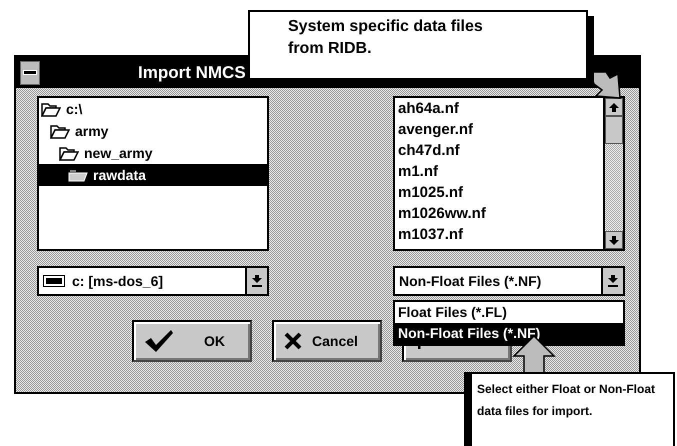  Describe the element at coordinates (153, 109) in the screenshot. I see `directory-item: c:\` at that location.